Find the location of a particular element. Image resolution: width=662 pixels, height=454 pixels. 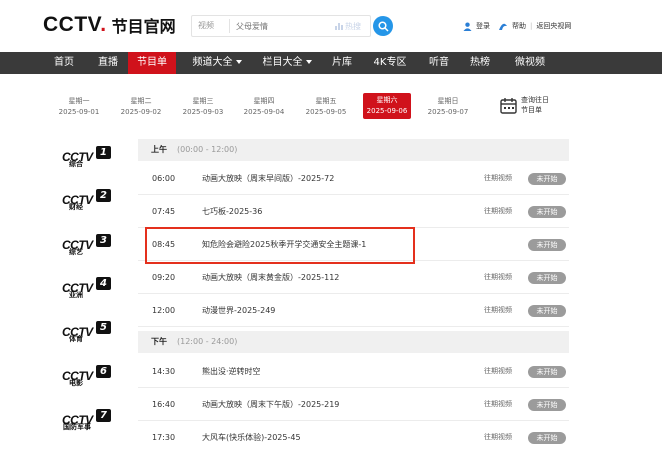

program-time: 12:00 is located at coordinates (164, 310).